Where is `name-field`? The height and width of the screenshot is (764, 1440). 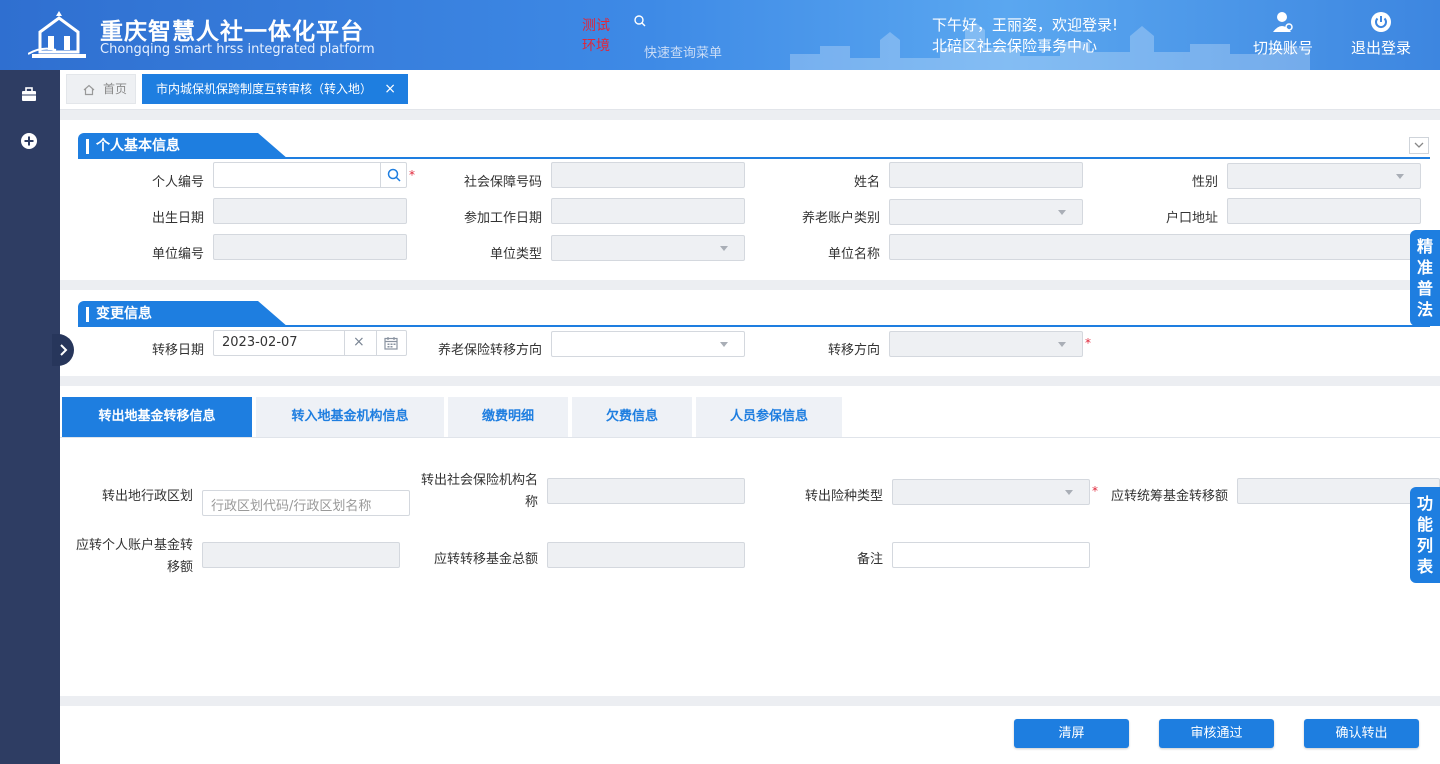
name-field is located at coordinates (986, 175).